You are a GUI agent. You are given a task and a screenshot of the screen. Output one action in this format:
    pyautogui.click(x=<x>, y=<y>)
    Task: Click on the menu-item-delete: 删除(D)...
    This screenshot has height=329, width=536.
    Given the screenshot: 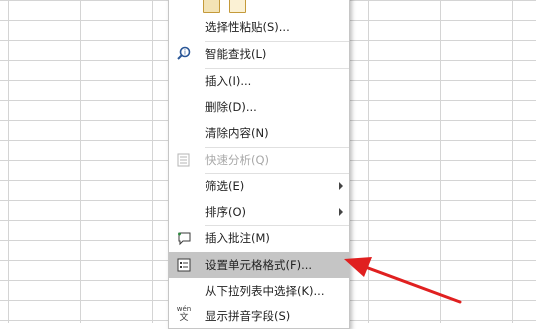 What is the action you would take?
    pyautogui.click(x=259, y=107)
    